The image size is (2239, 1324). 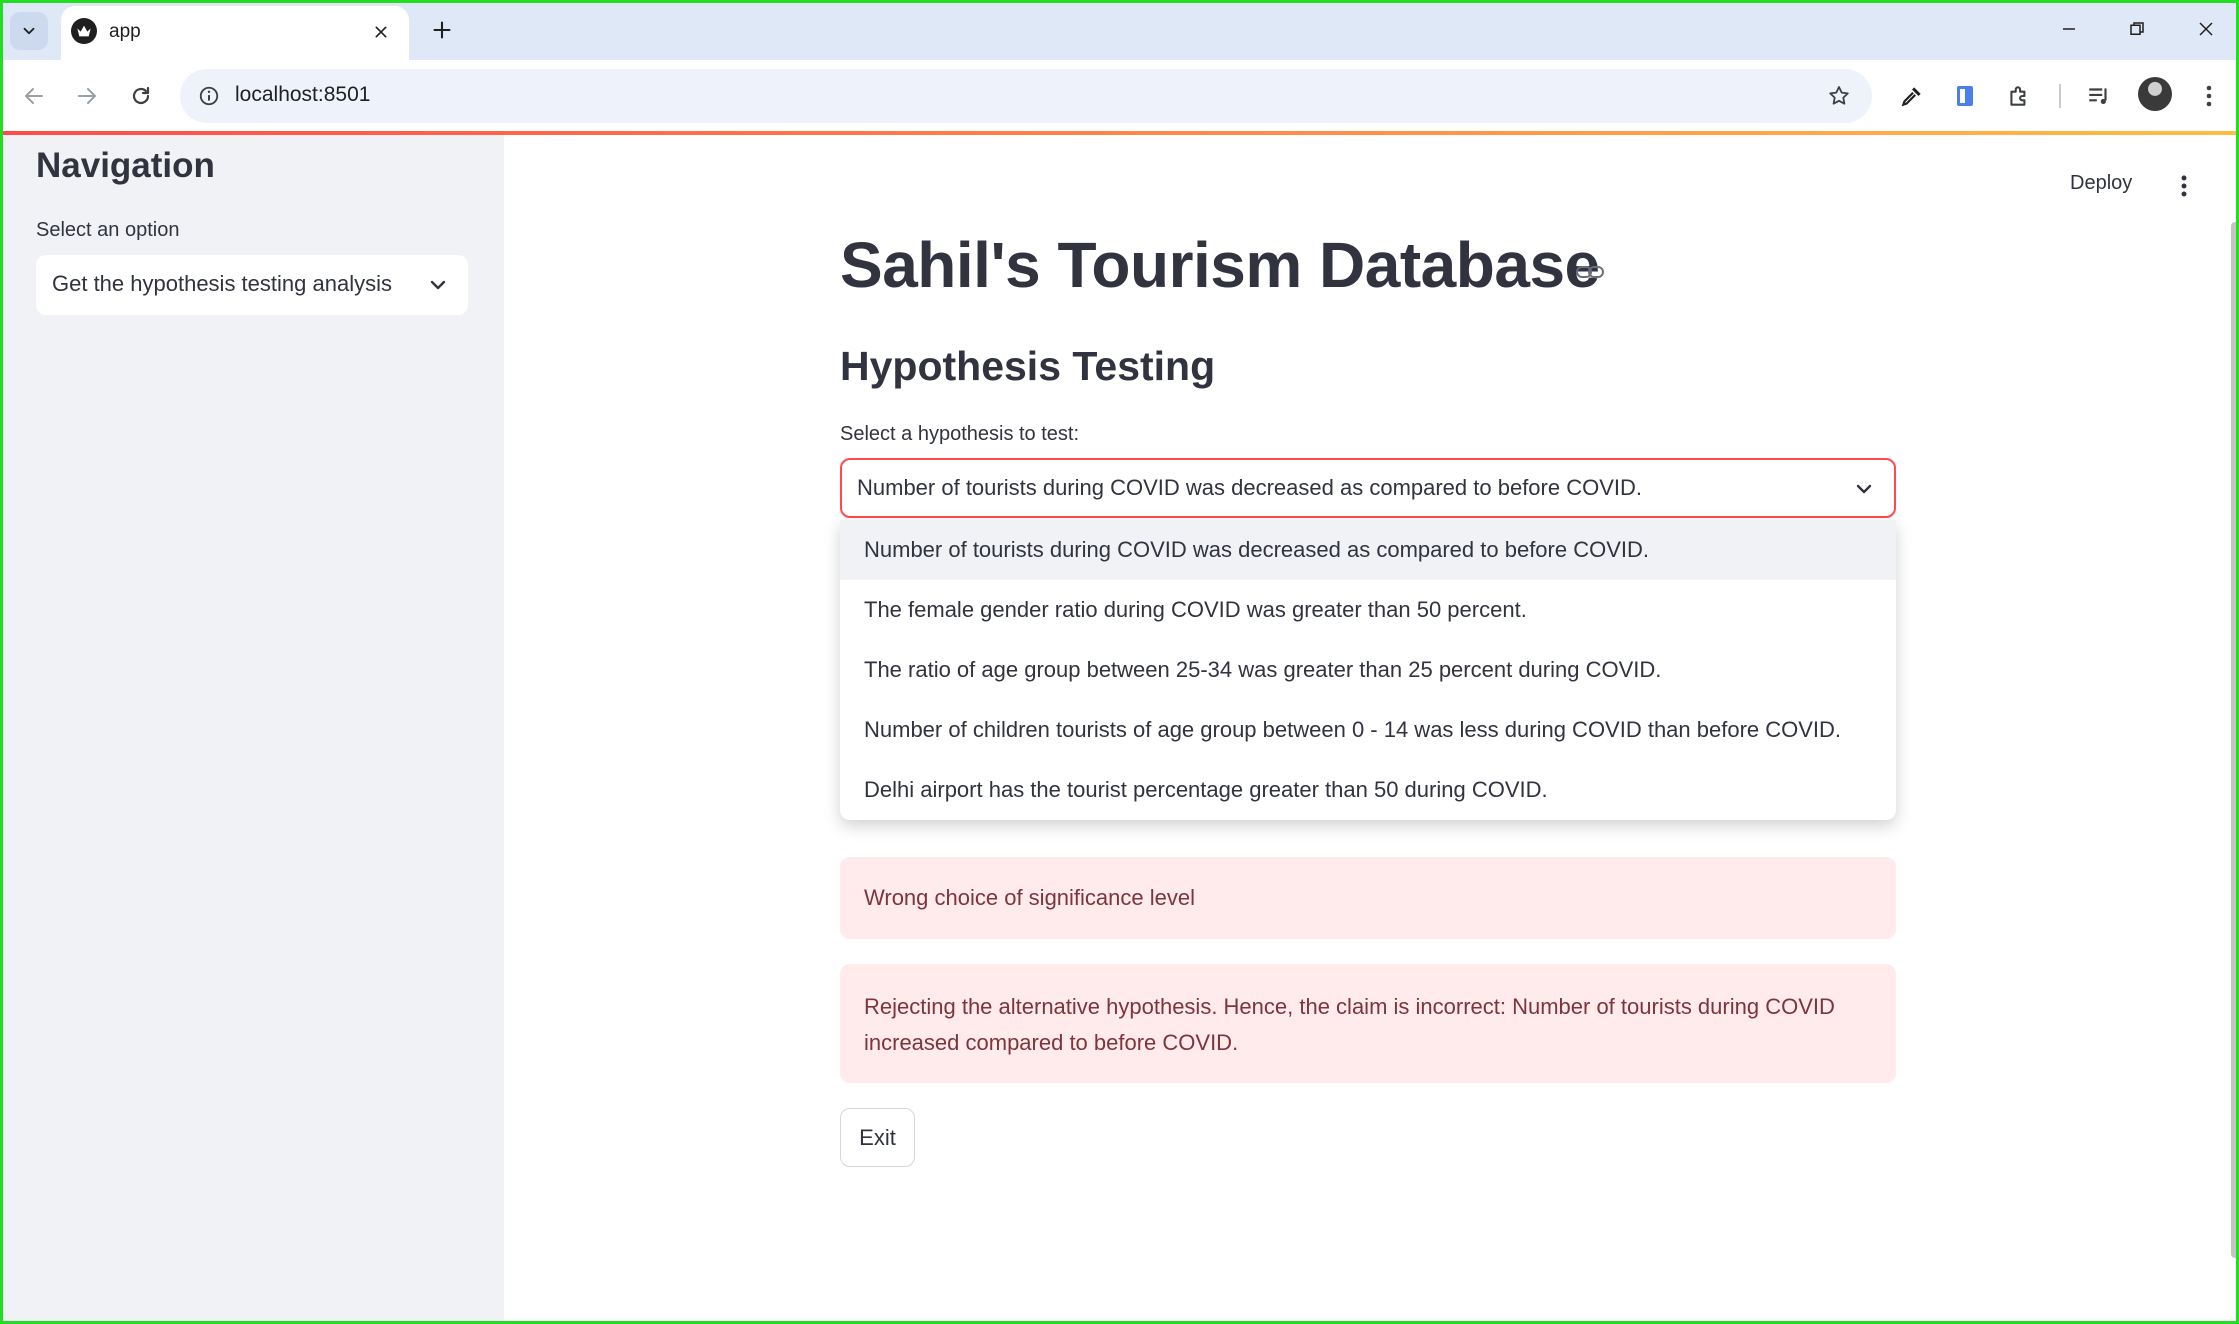 I want to click on media-control-icon, so click(x=2099, y=96).